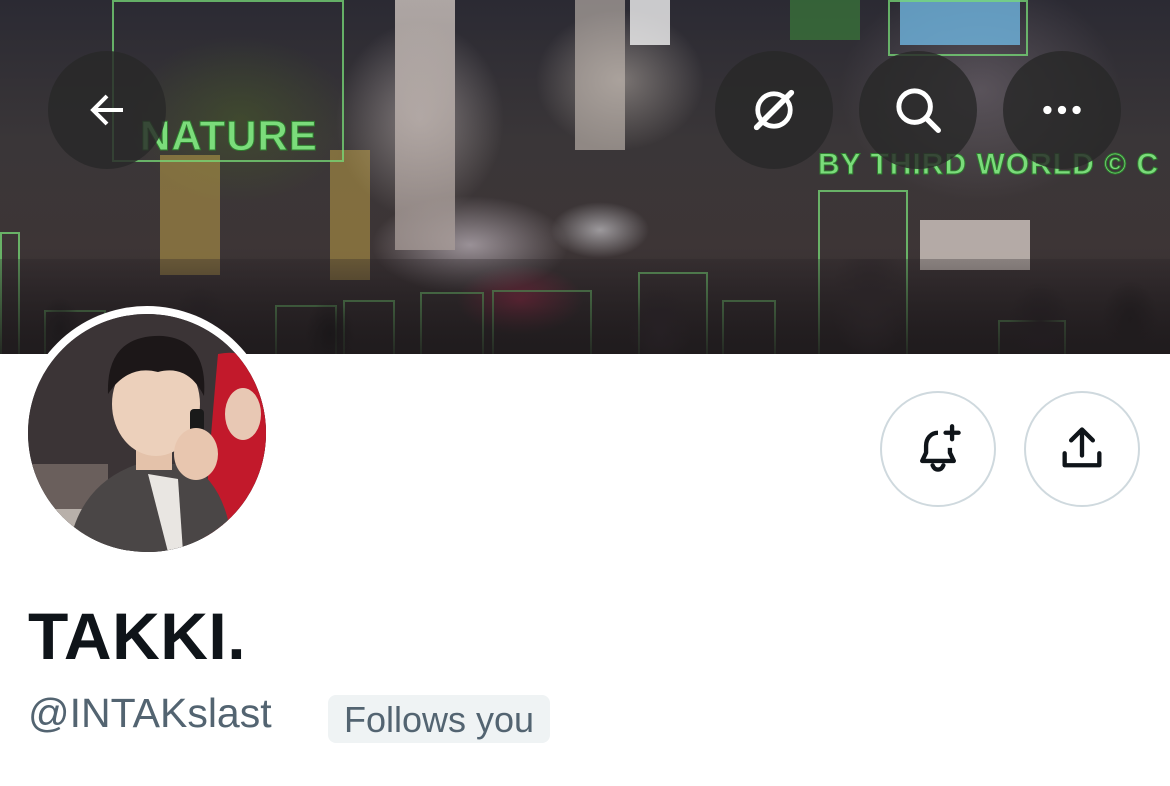 This screenshot has width=1170, height=786. I want to click on more-button, so click(1062, 110).